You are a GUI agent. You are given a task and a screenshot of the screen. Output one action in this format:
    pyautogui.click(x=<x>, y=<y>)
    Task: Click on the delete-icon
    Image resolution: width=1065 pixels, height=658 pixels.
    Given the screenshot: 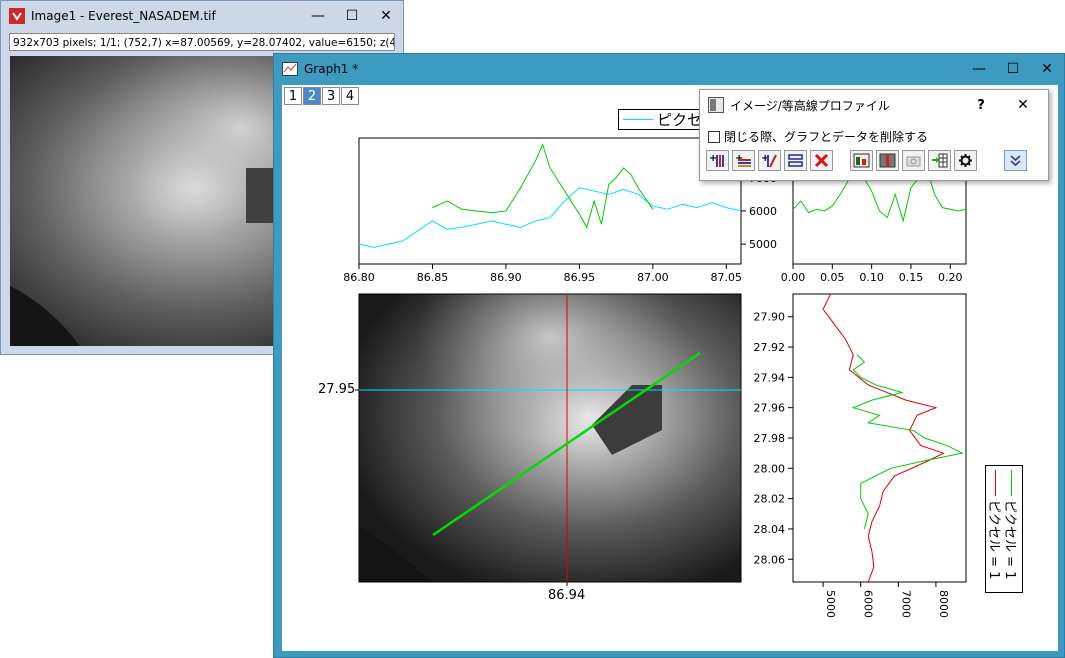 What is the action you would take?
    pyautogui.click(x=821, y=160)
    